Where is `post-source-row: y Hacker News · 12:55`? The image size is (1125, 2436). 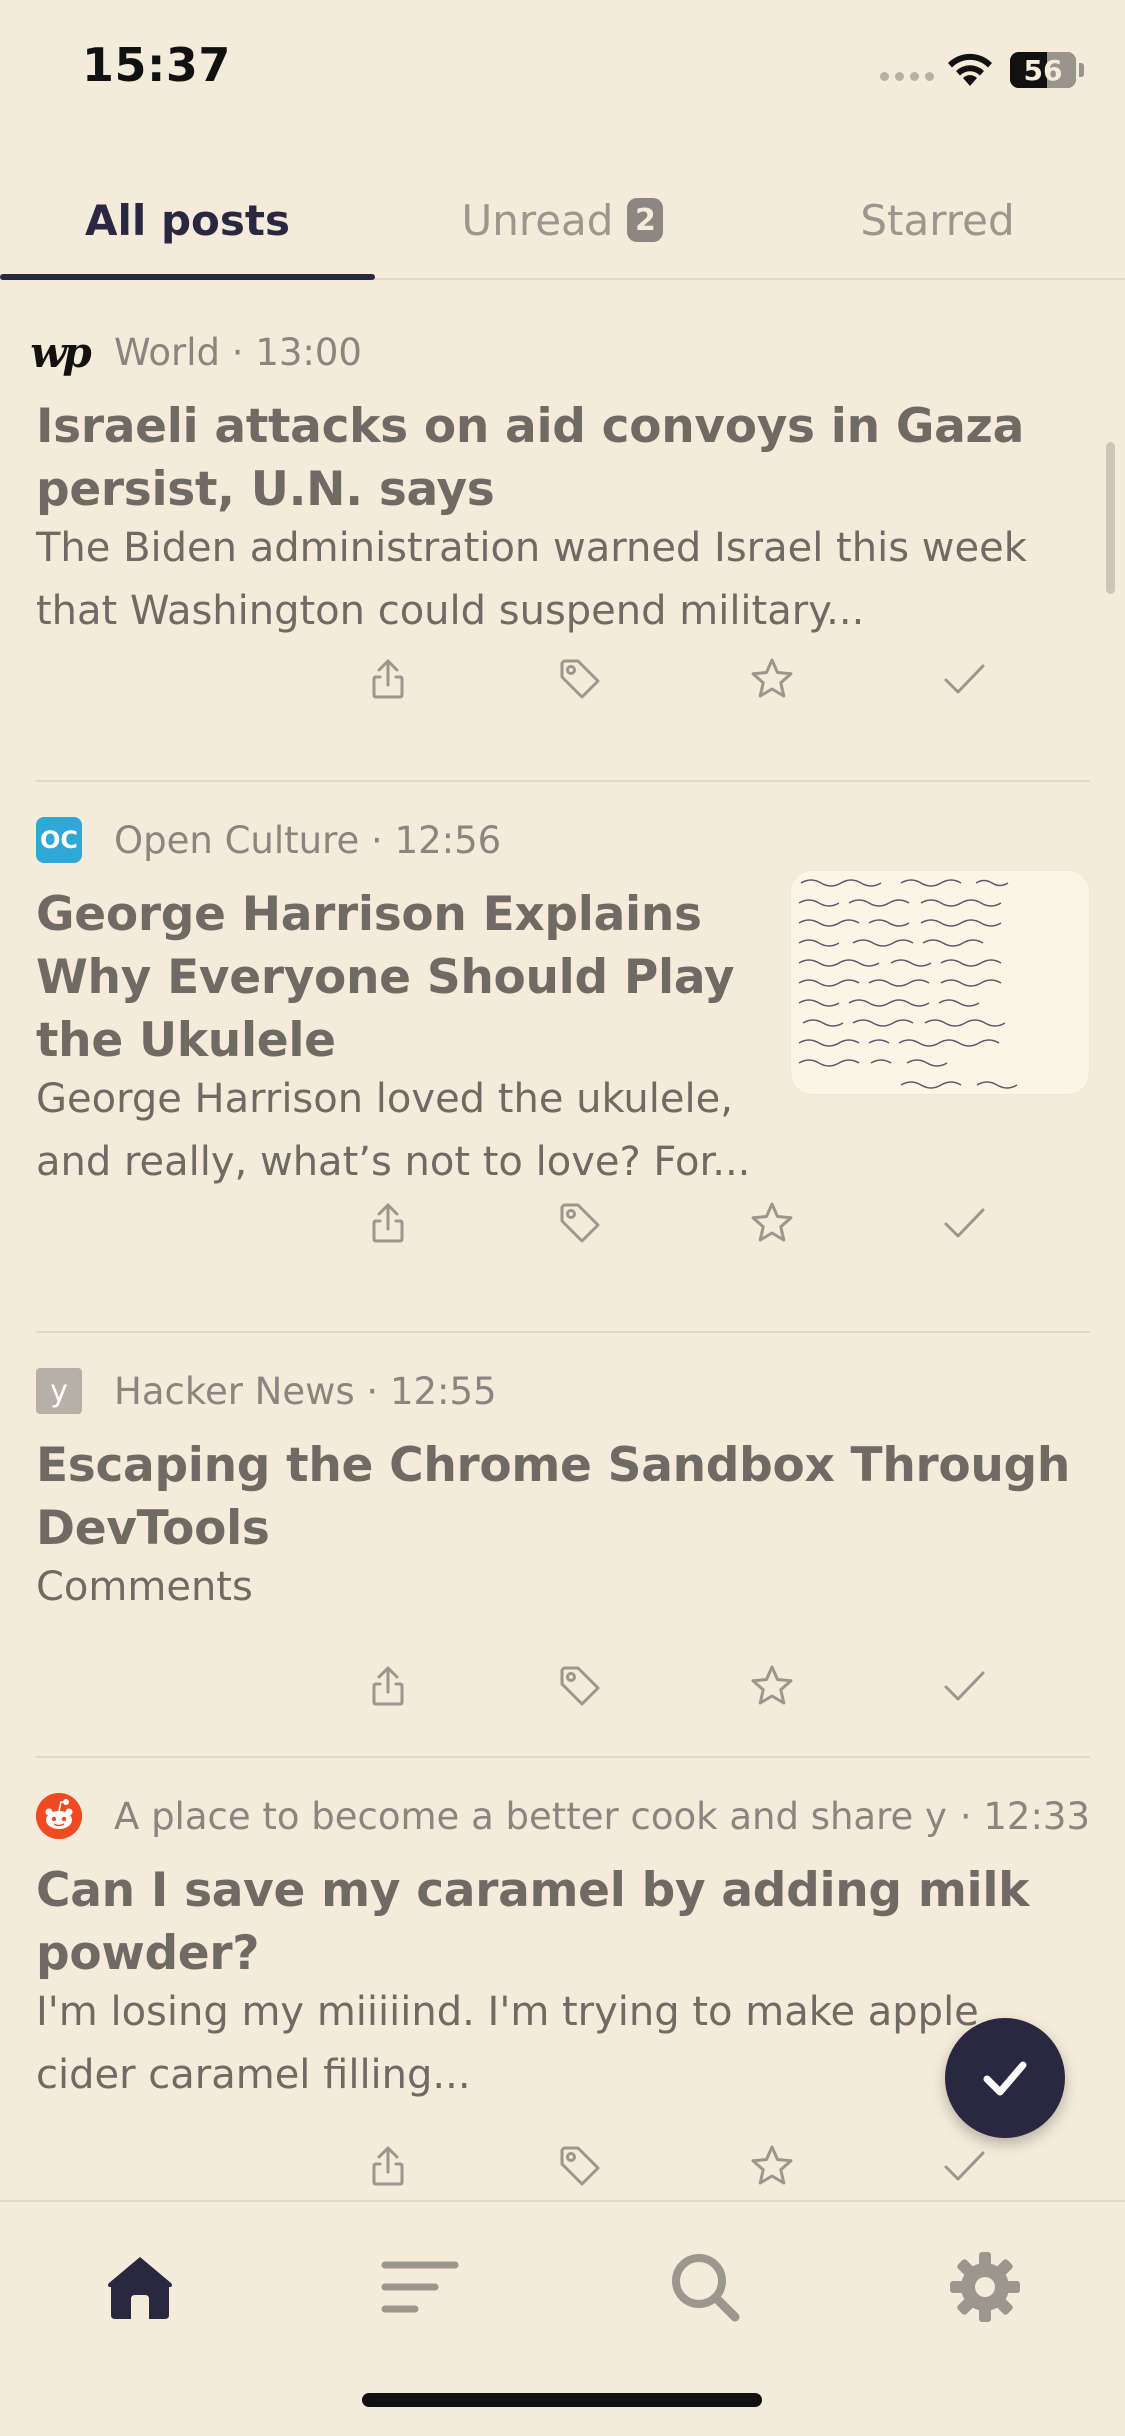 post-source-row: y Hacker News · 12:55 is located at coordinates (266, 1391).